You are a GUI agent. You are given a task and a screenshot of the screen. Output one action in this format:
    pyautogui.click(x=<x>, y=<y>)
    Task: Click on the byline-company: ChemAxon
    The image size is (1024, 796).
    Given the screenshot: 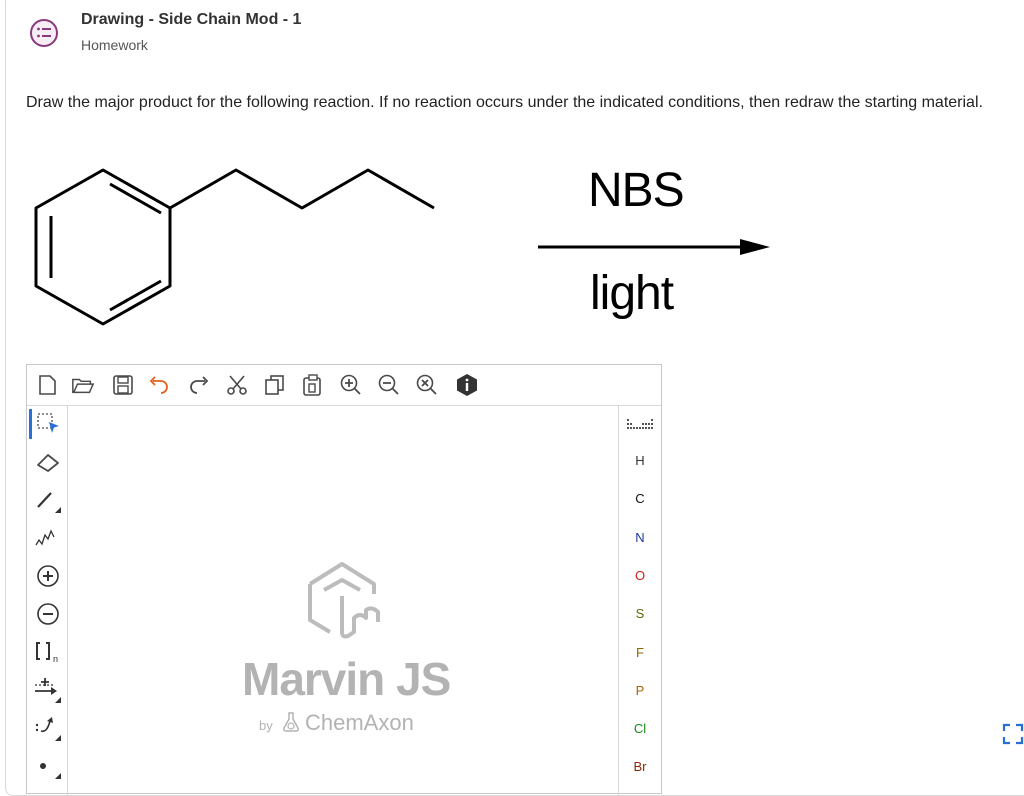 What is the action you would take?
    pyautogui.click(x=359, y=722)
    